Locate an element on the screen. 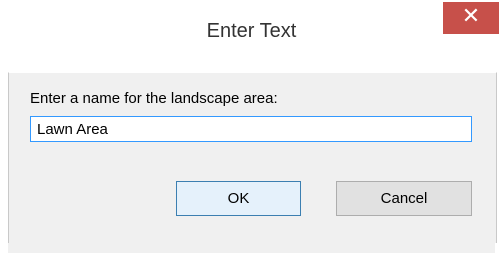  dialog-title: Enter Text is located at coordinates (251, 31).